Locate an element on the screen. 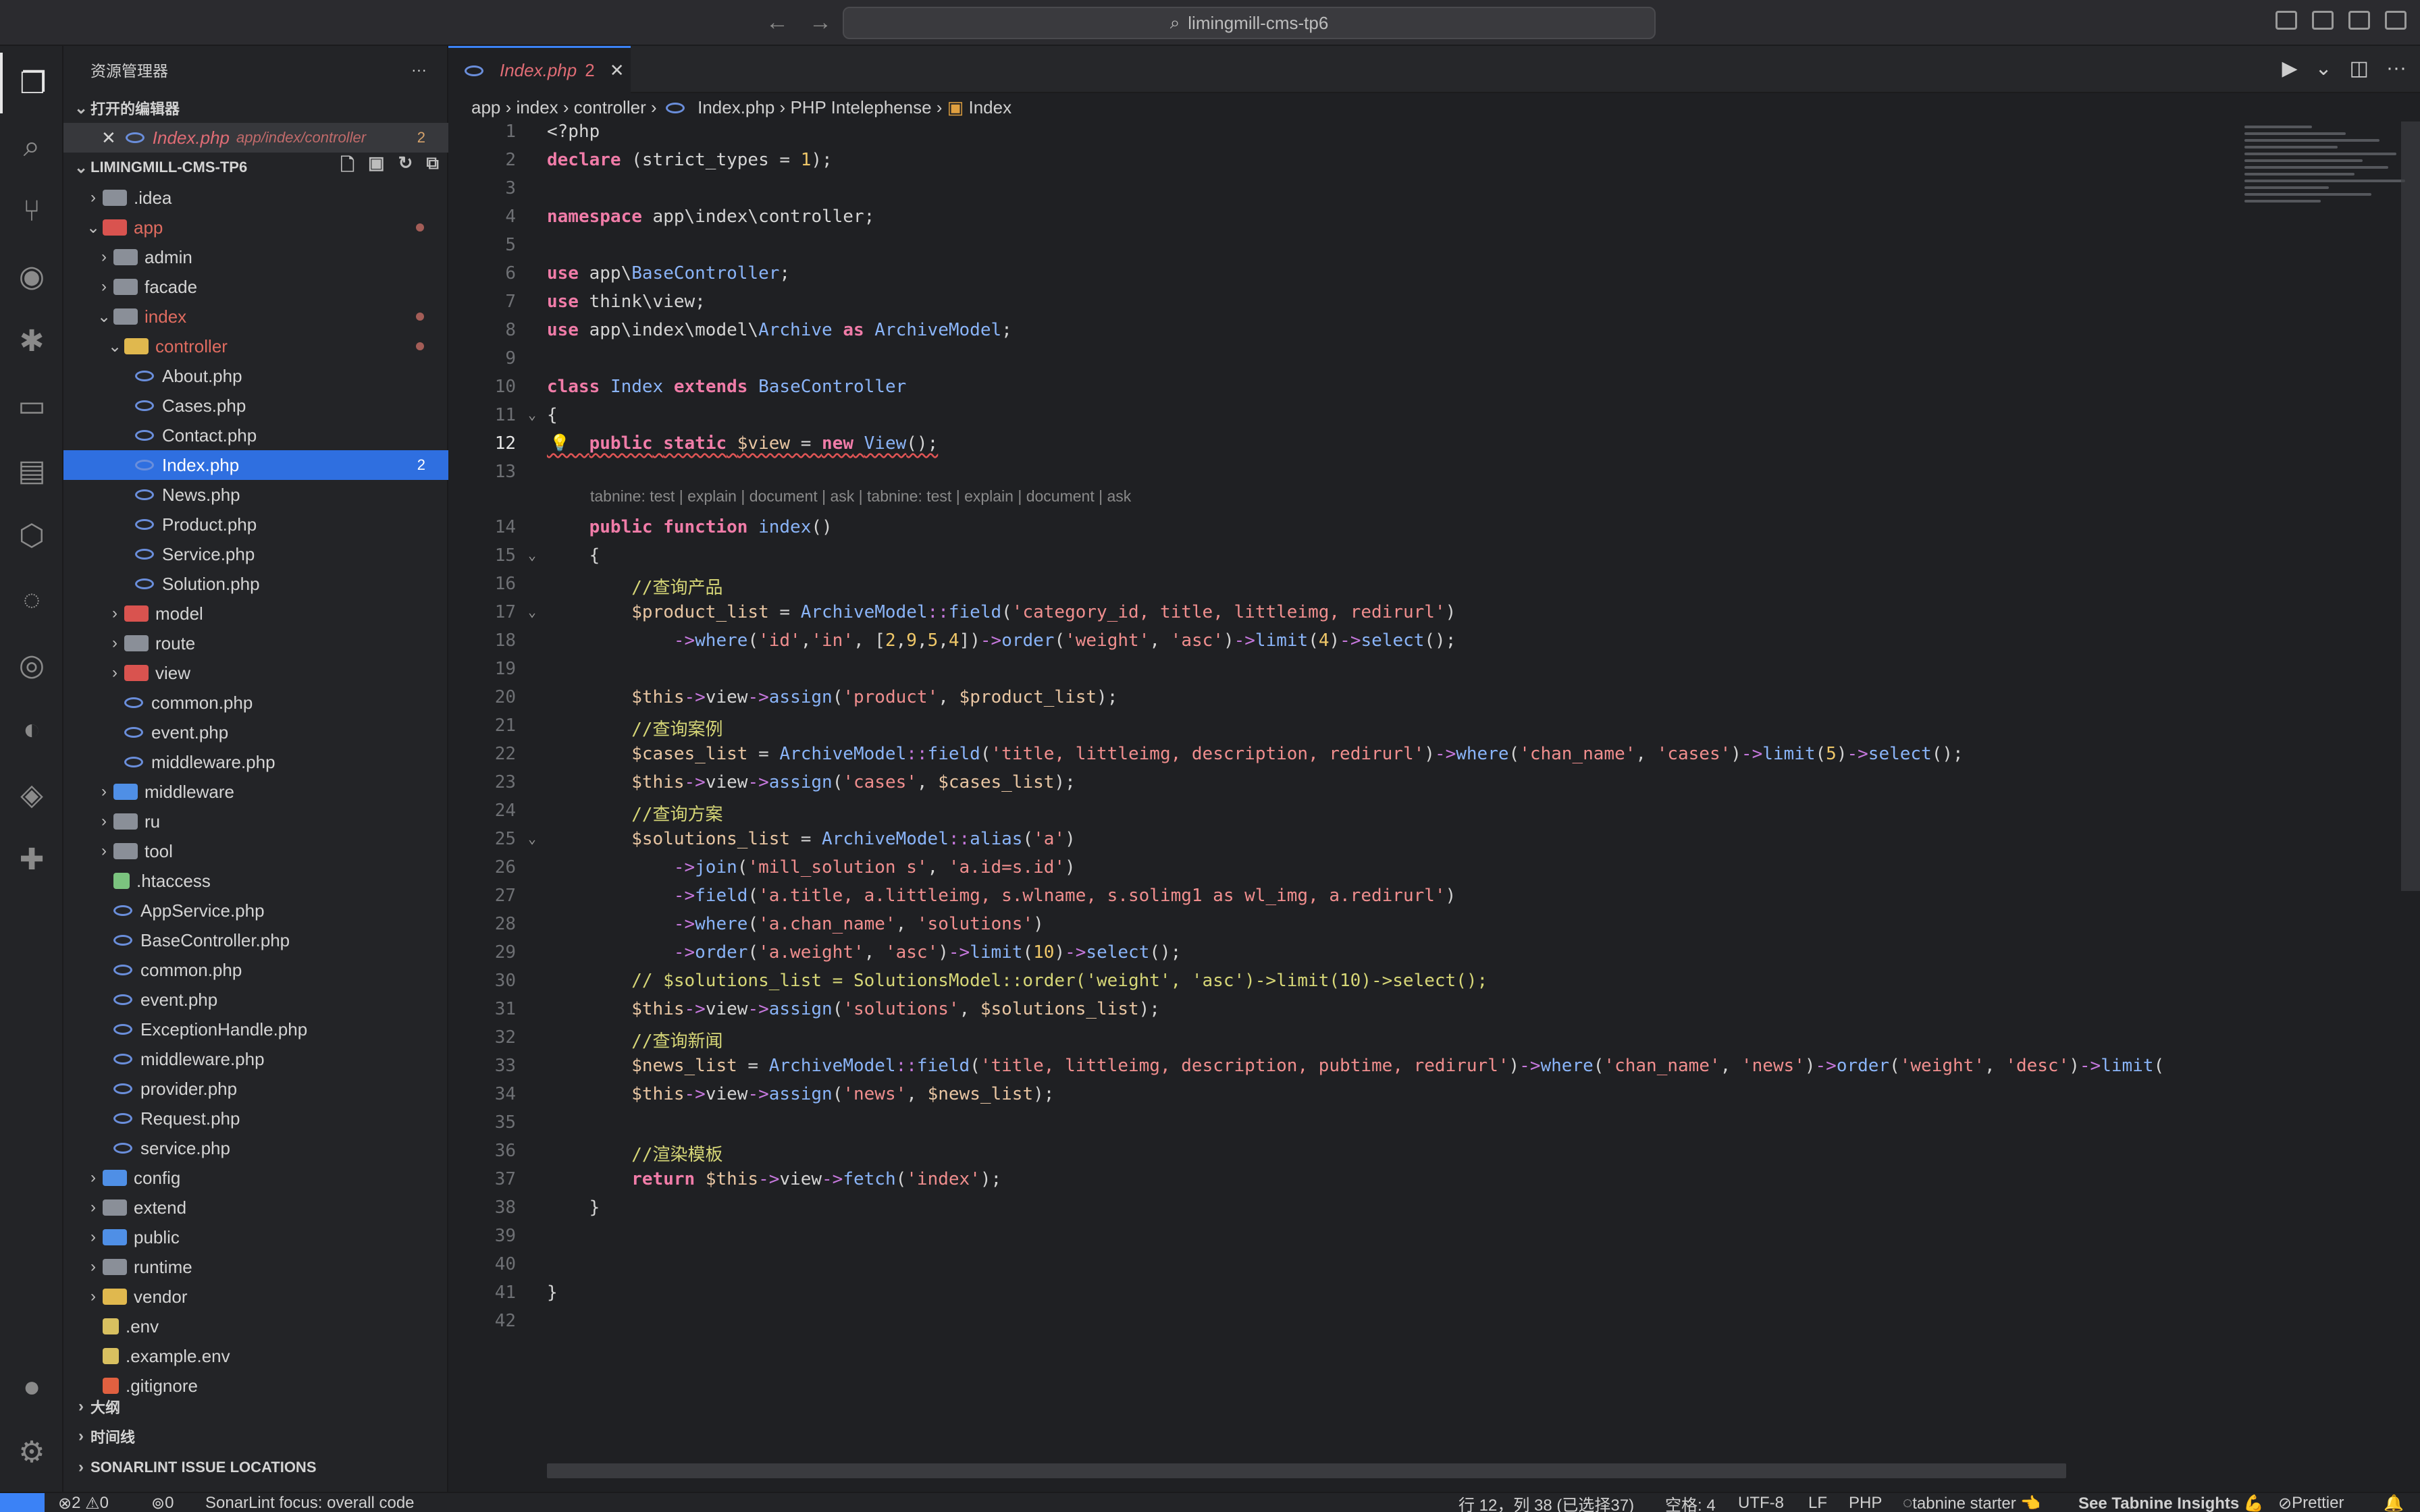 The height and width of the screenshot is (1512, 2420). tree-item: › model is located at coordinates (255, 613).